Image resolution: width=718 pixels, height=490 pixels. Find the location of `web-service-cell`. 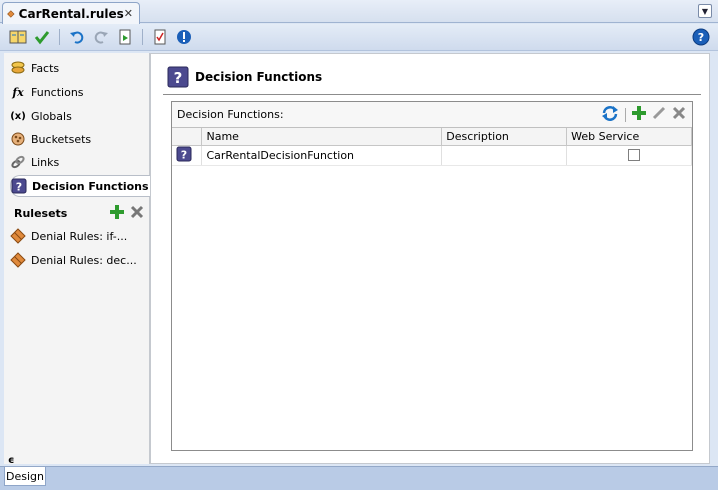

web-service-cell is located at coordinates (629, 155).